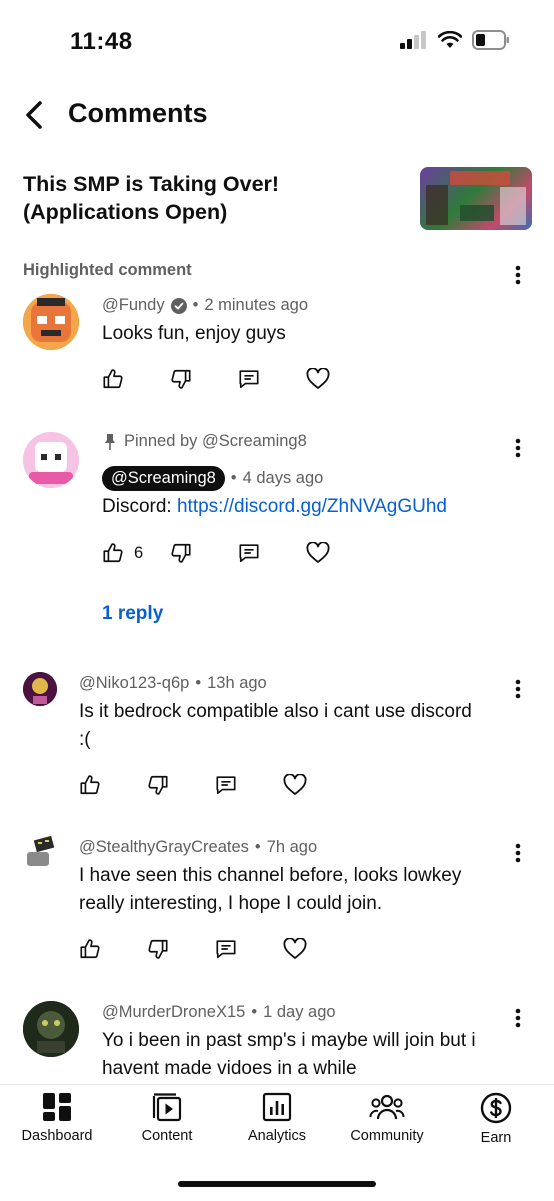 This screenshot has width=554, height=1201. Describe the element at coordinates (299, 1012) in the screenshot. I see `comment-time: 1 day ago` at that location.